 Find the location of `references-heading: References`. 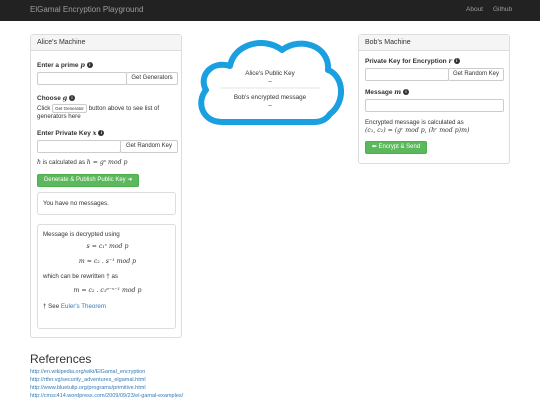

references-heading: References is located at coordinates (61, 359).